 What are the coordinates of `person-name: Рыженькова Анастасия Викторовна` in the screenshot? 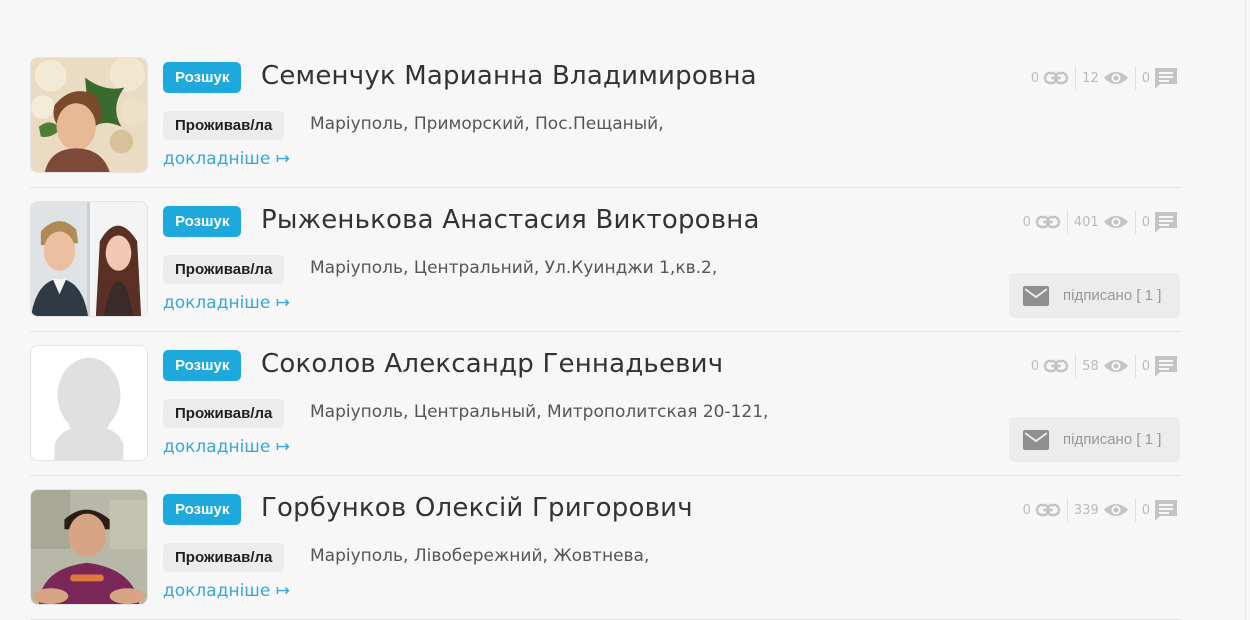 It's located at (510, 220).